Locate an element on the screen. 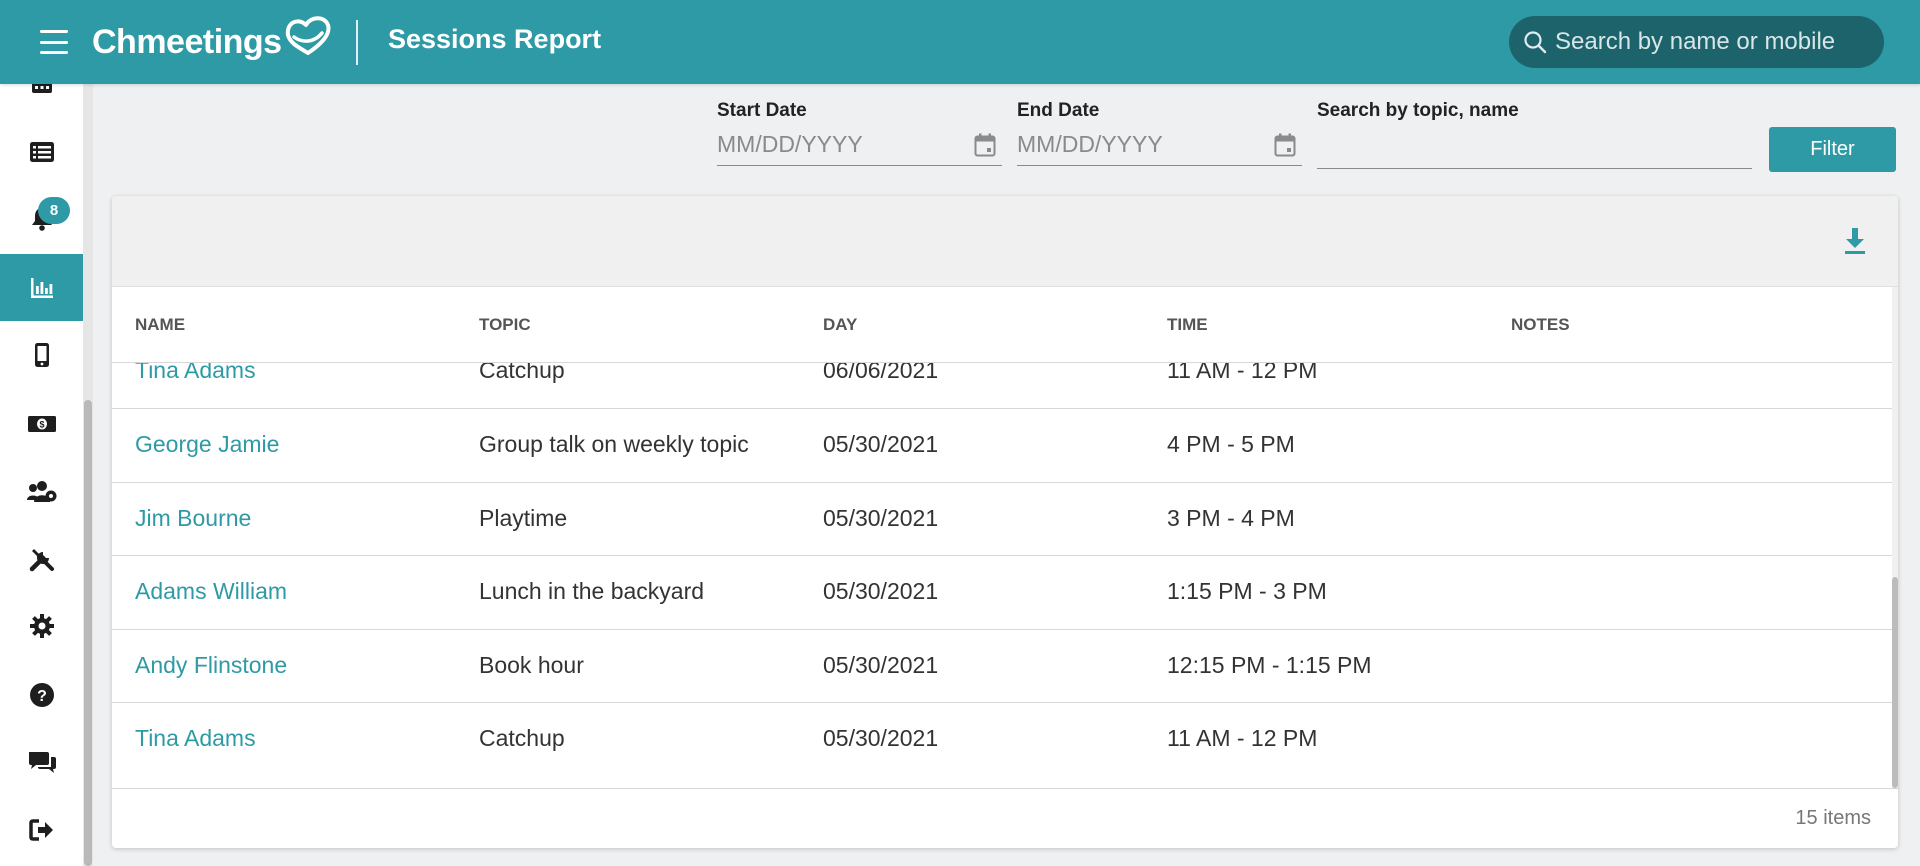 The width and height of the screenshot is (1920, 866). session-name-link: Andy Flinstone is located at coordinates (211, 665).